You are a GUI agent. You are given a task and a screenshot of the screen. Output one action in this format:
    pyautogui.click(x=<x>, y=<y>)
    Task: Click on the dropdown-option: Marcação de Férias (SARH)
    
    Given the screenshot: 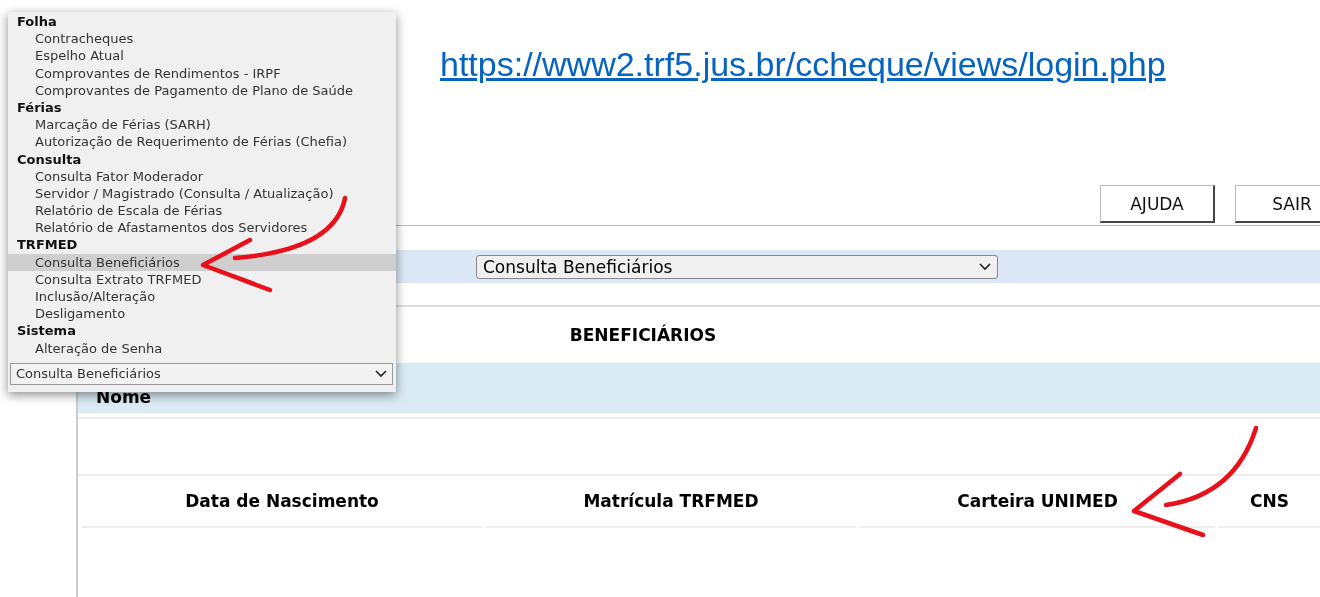 What is the action you would take?
    pyautogui.click(x=202, y=125)
    